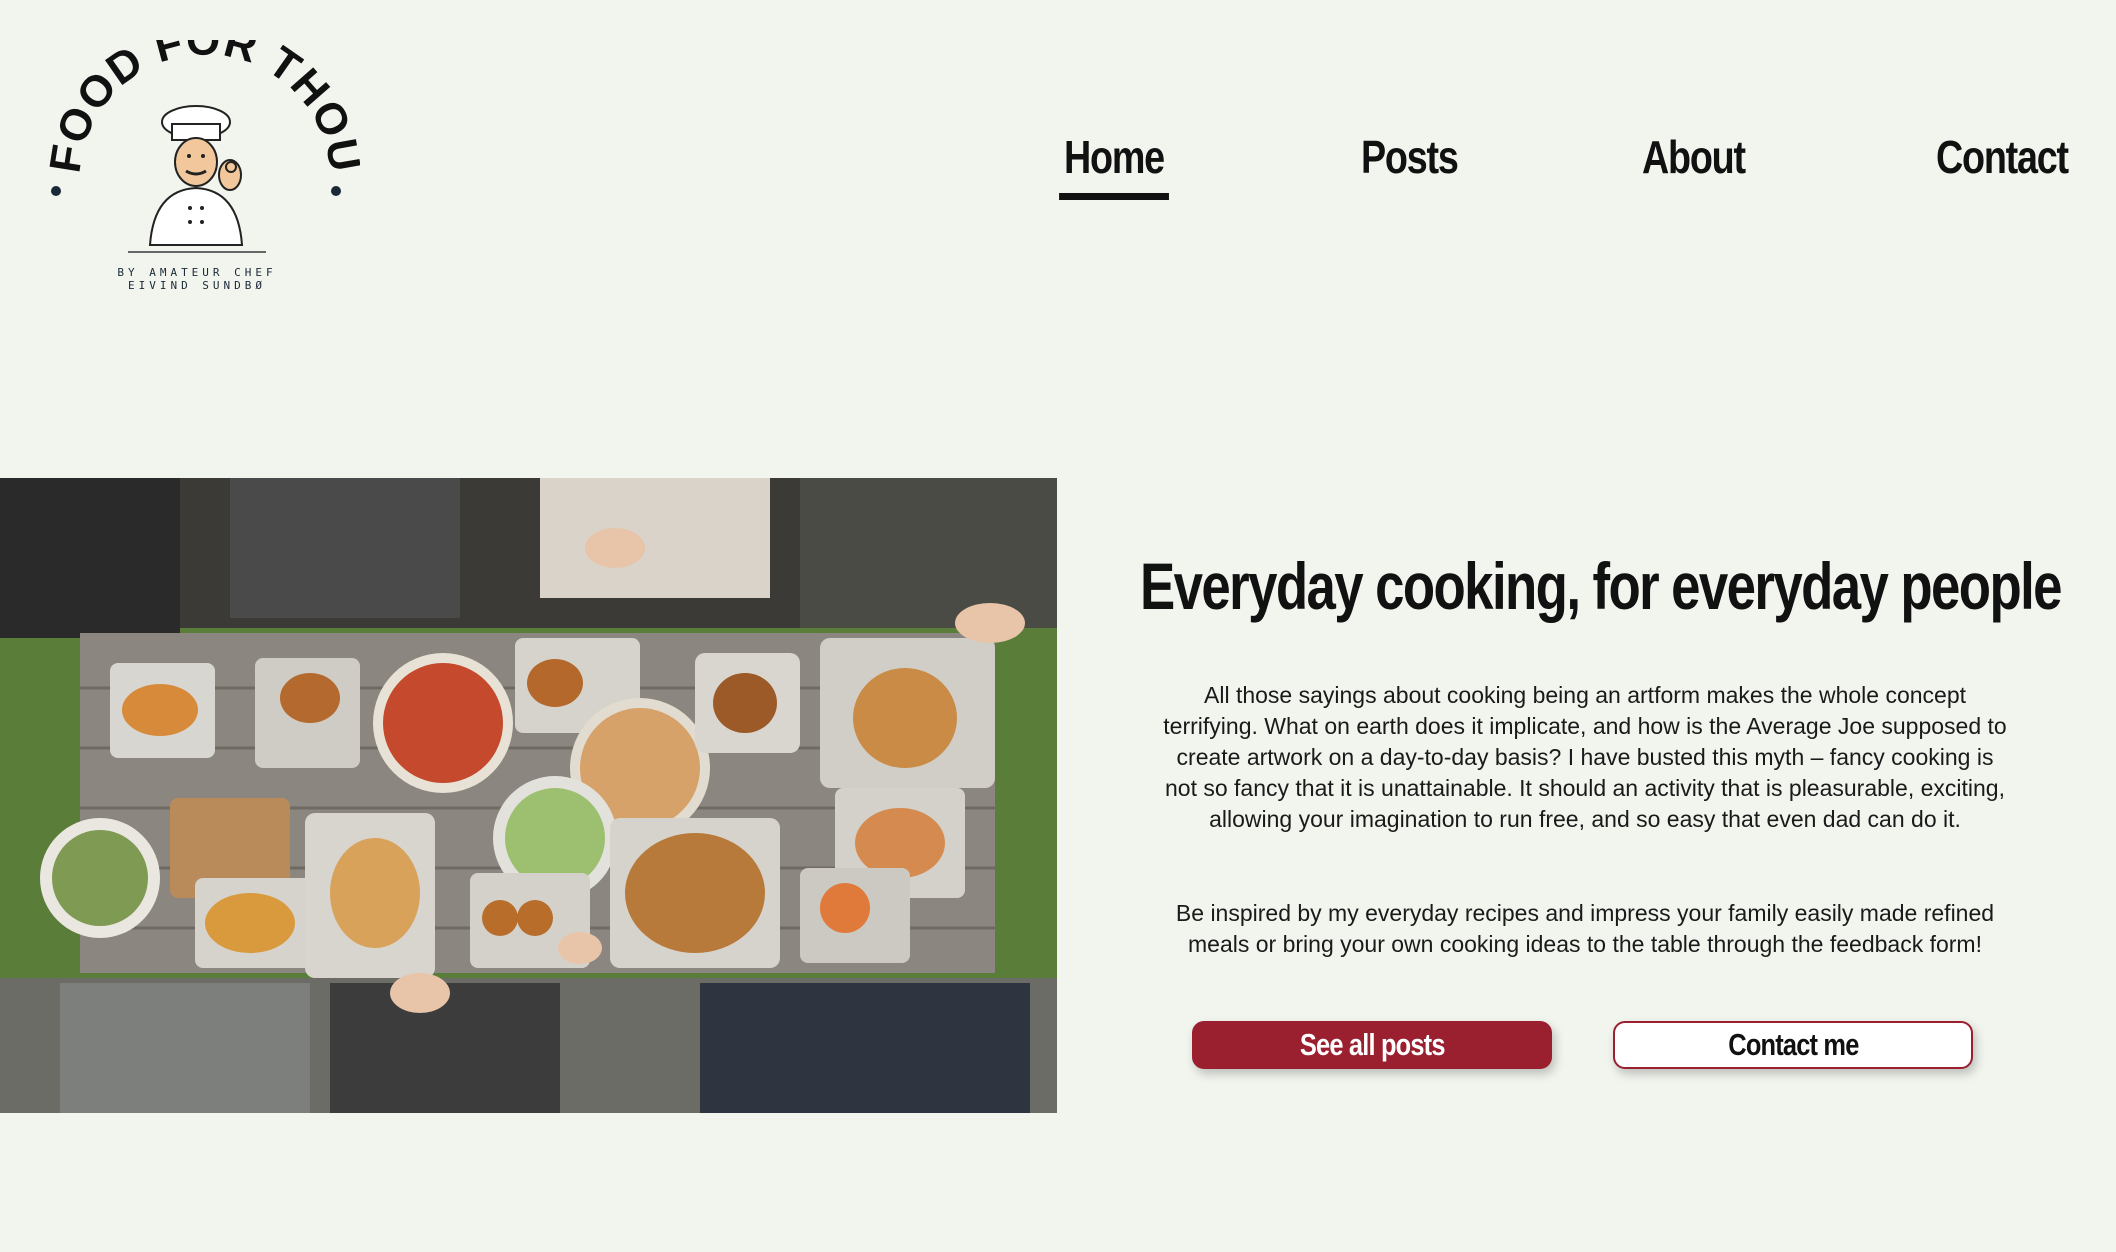  I want to click on nav-link-posts: Posts, so click(1410, 157).